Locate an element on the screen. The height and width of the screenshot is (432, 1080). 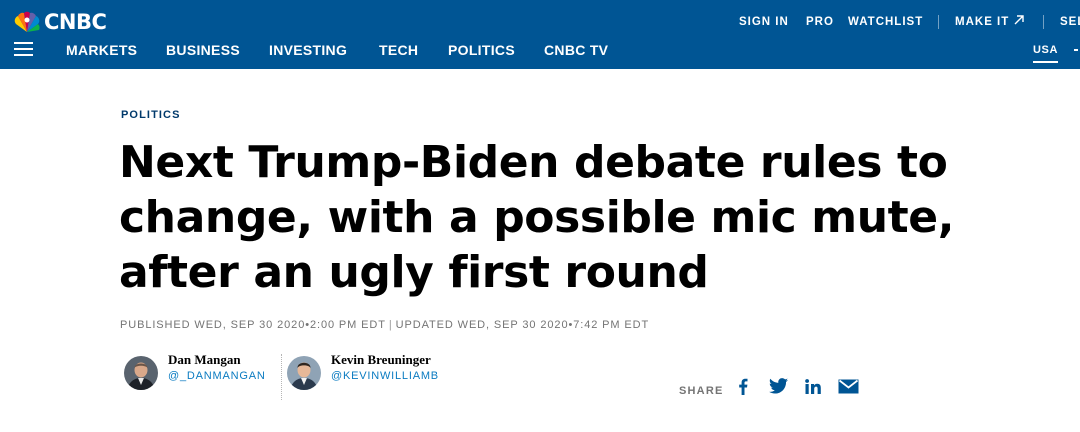
linkedin-icon is located at coordinates (813, 386).